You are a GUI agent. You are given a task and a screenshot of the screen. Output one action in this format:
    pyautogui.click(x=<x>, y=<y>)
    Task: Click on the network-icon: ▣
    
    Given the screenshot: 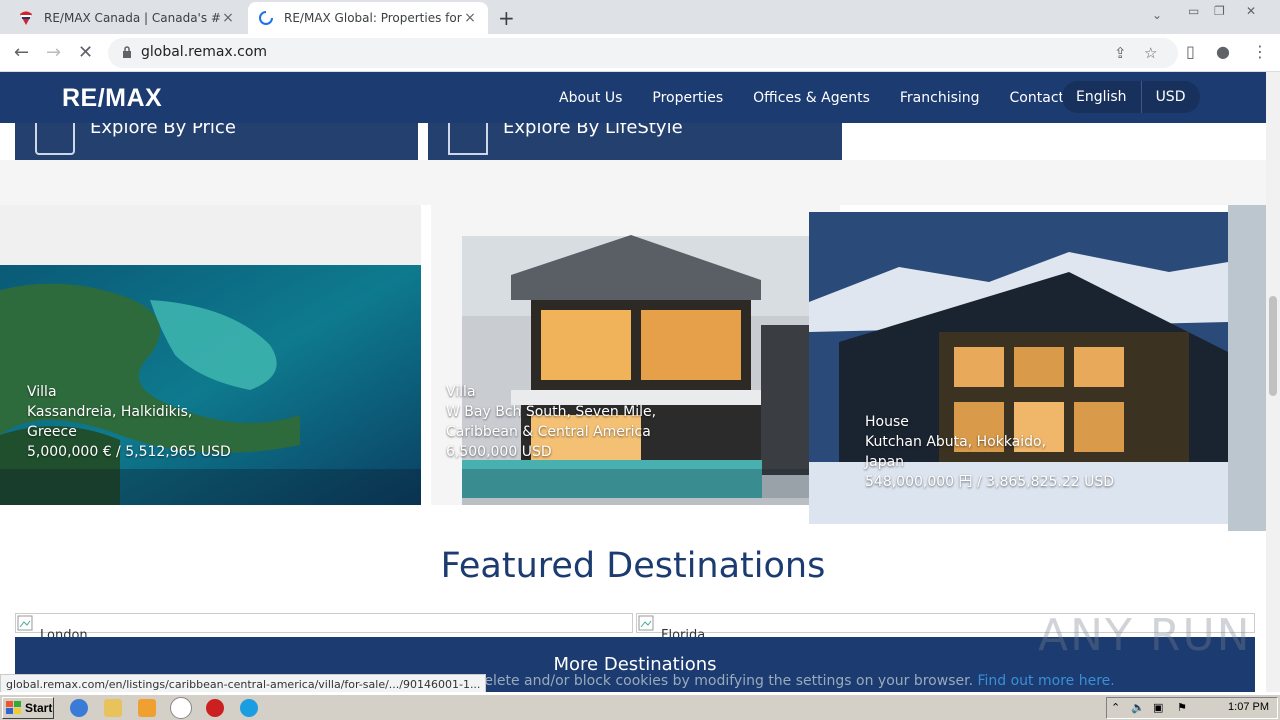 What is the action you would take?
    pyautogui.click(x=1158, y=707)
    